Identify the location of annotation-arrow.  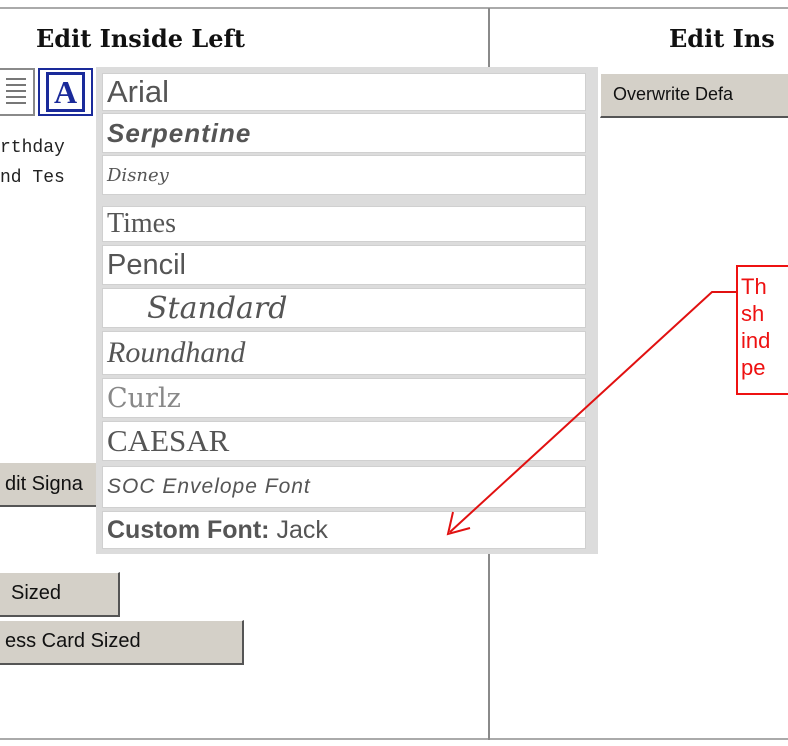
(591, 413).